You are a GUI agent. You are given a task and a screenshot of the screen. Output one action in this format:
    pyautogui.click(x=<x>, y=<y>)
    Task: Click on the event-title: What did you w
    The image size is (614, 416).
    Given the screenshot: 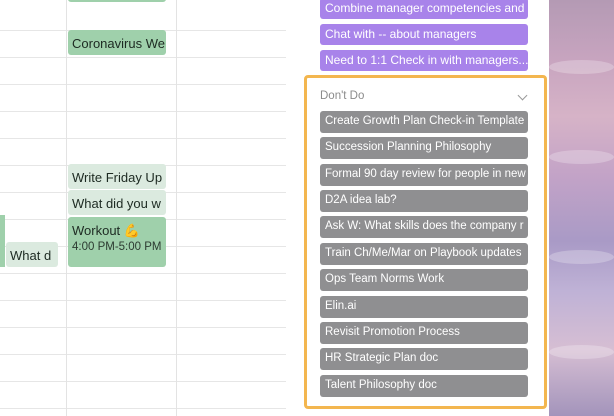 What is the action you would take?
    pyautogui.click(x=116, y=203)
    